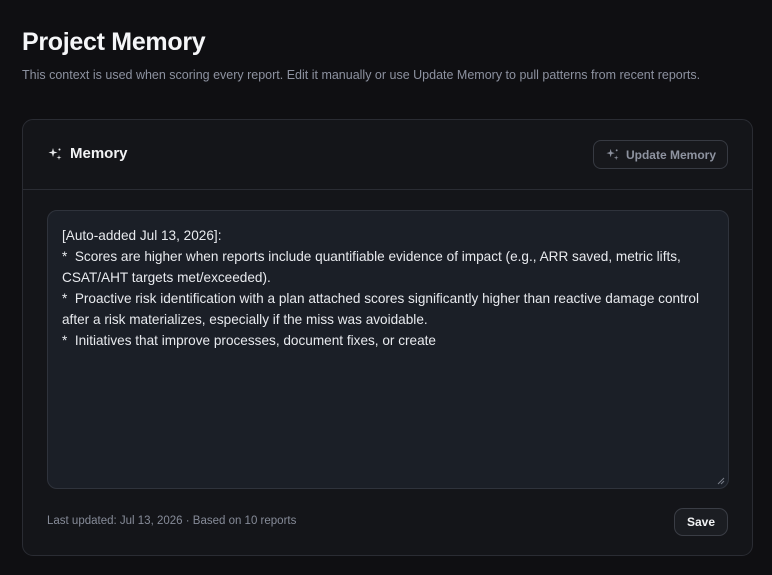 The image size is (772, 575). I want to click on memory-card-header: Memory Update Memory, so click(387, 155).